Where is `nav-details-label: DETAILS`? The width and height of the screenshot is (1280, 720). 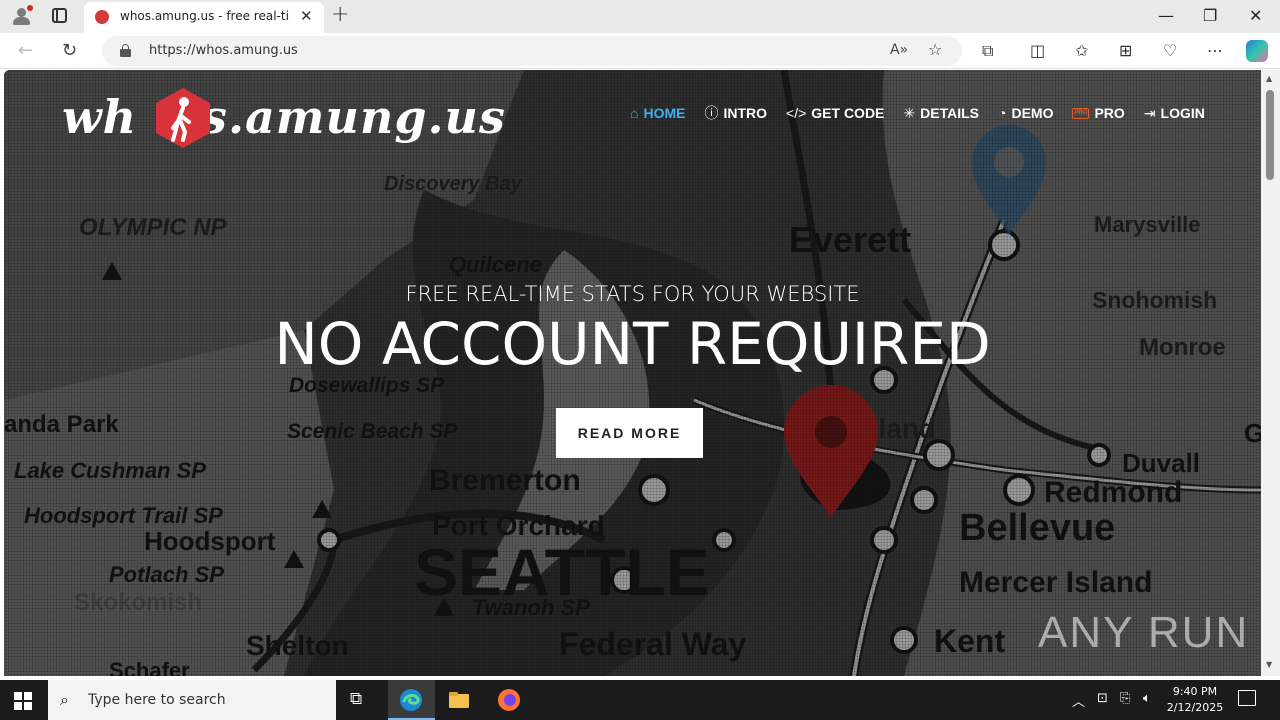 nav-details-label: DETAILS is located at coordinates (949, 113).